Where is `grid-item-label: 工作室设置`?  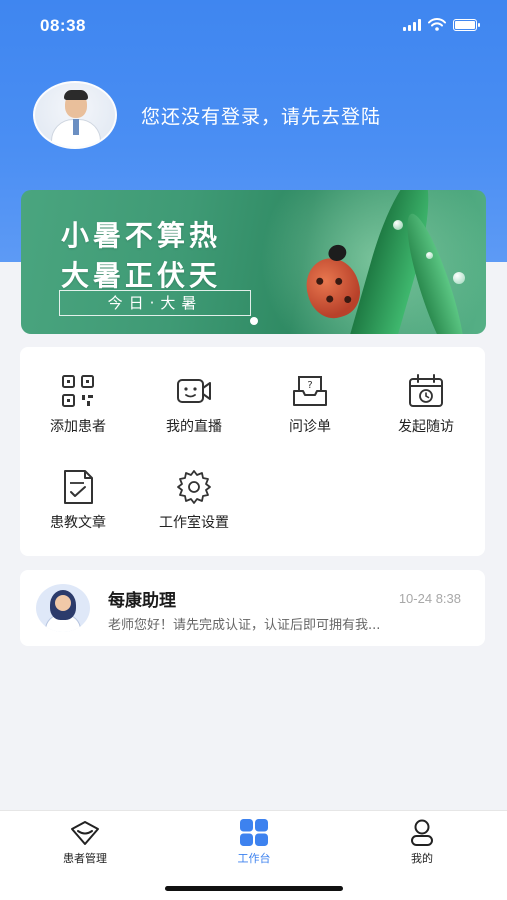
grid-item-label: 工作室设置 is located at coordinates (194, 523).